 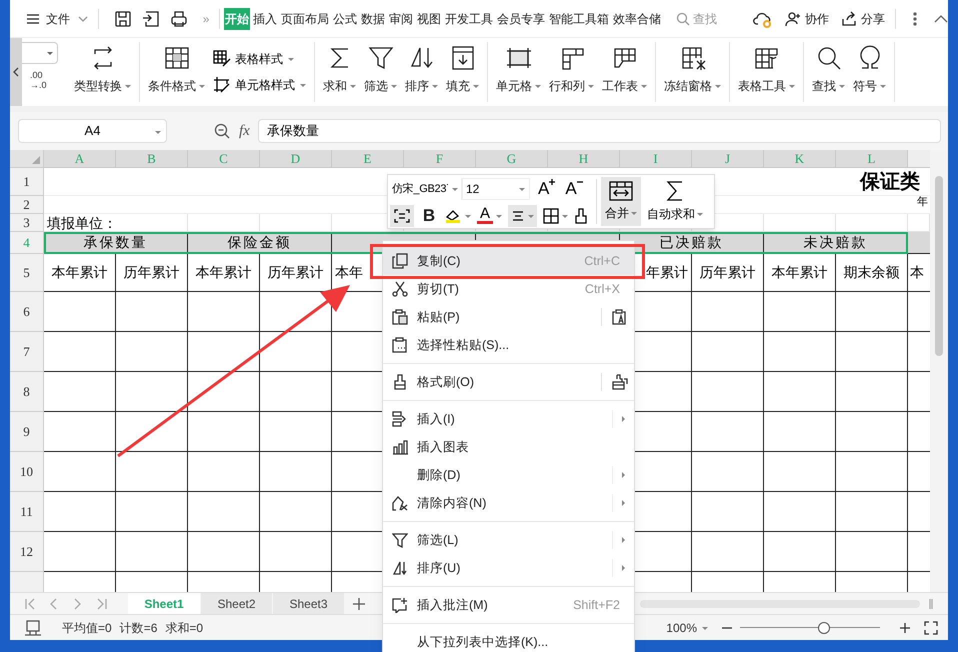 What do you see at coordinates (27, 352) in the screenshot?
I see `row-header: 7` at bounding box center [27, 352].